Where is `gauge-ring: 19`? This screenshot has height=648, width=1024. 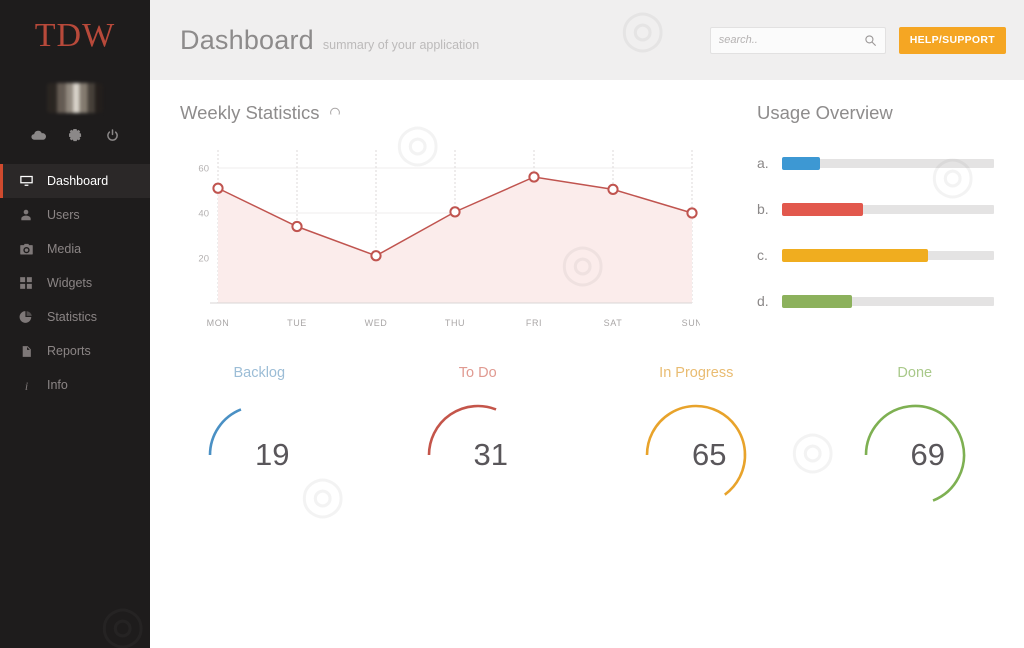
gauge-ring: 19 is located at coordinates (259, 455).